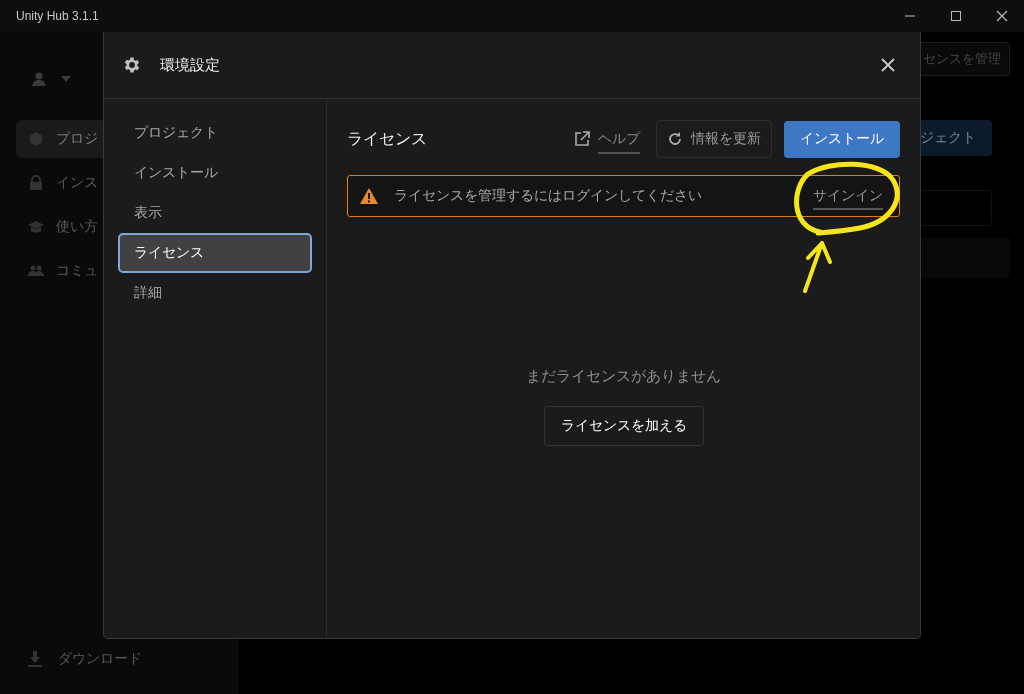 The height and width of the screenshot is (694, 1024). What do you see at coordinates (623, 376) in the screenshot?
I see `empty-state-message: まだライセンスがありません` at bounding box center [623, 376].